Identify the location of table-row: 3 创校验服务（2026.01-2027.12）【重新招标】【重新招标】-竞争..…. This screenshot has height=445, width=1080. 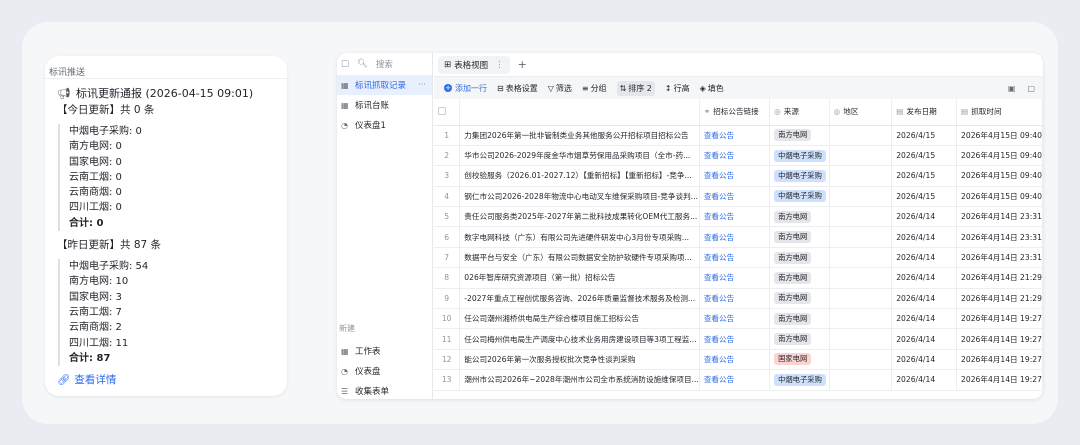
(738, 176).